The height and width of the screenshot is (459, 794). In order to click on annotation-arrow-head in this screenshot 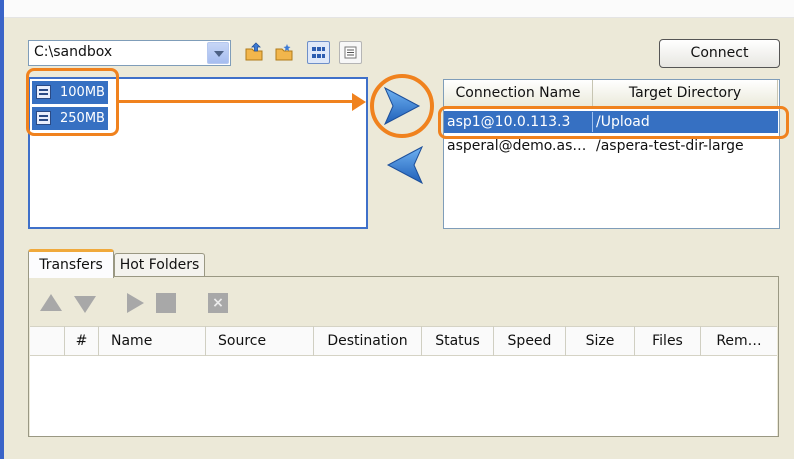, I will do `click(359, 102)`.